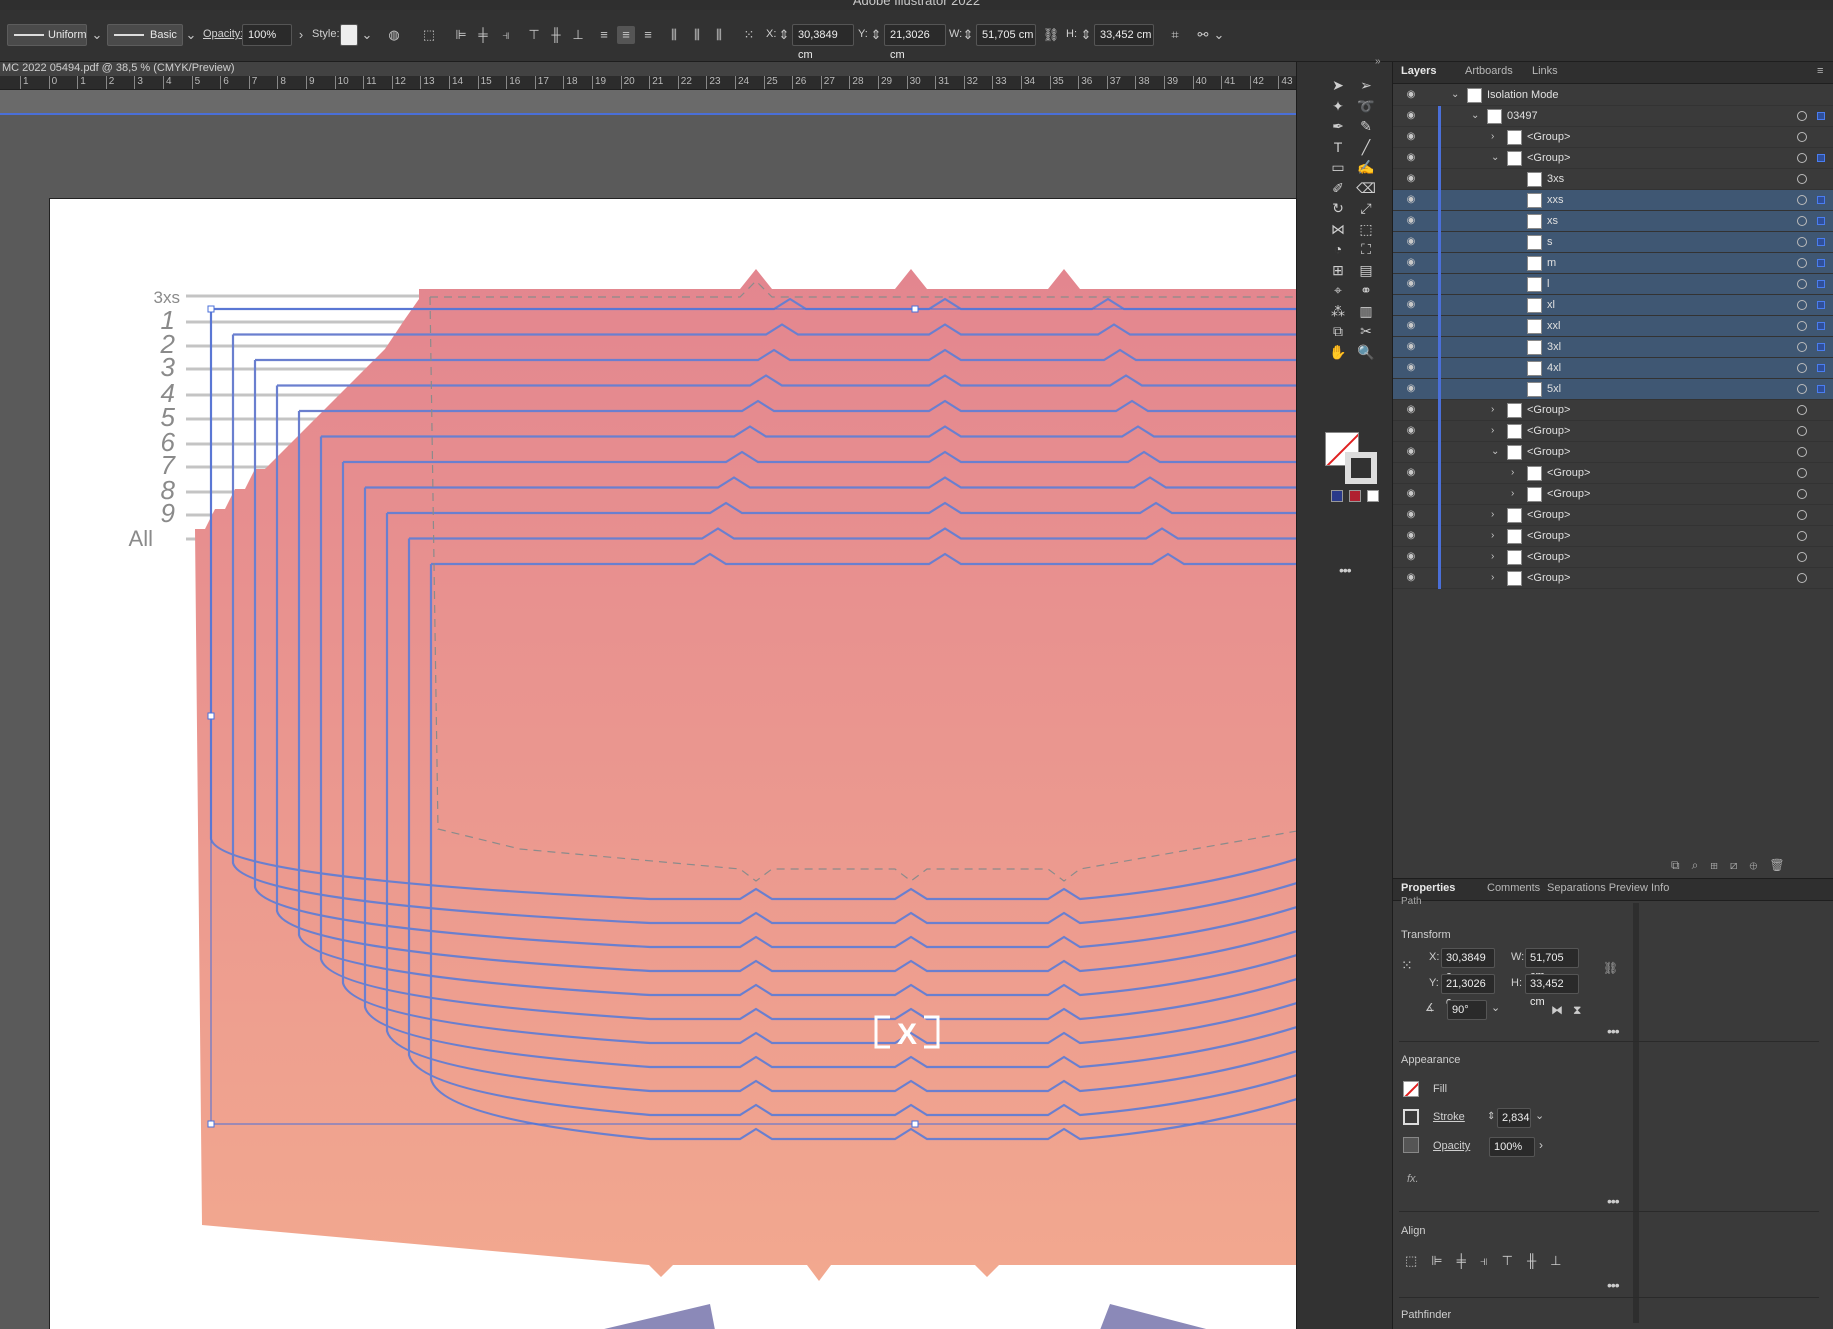 The height and width of the screenshot is (1329, 1833). What do you see at coordinates (1468, 965) in the screenshot?
I see `x-field: 30,3849 c` at bounding box center [1468, 965].